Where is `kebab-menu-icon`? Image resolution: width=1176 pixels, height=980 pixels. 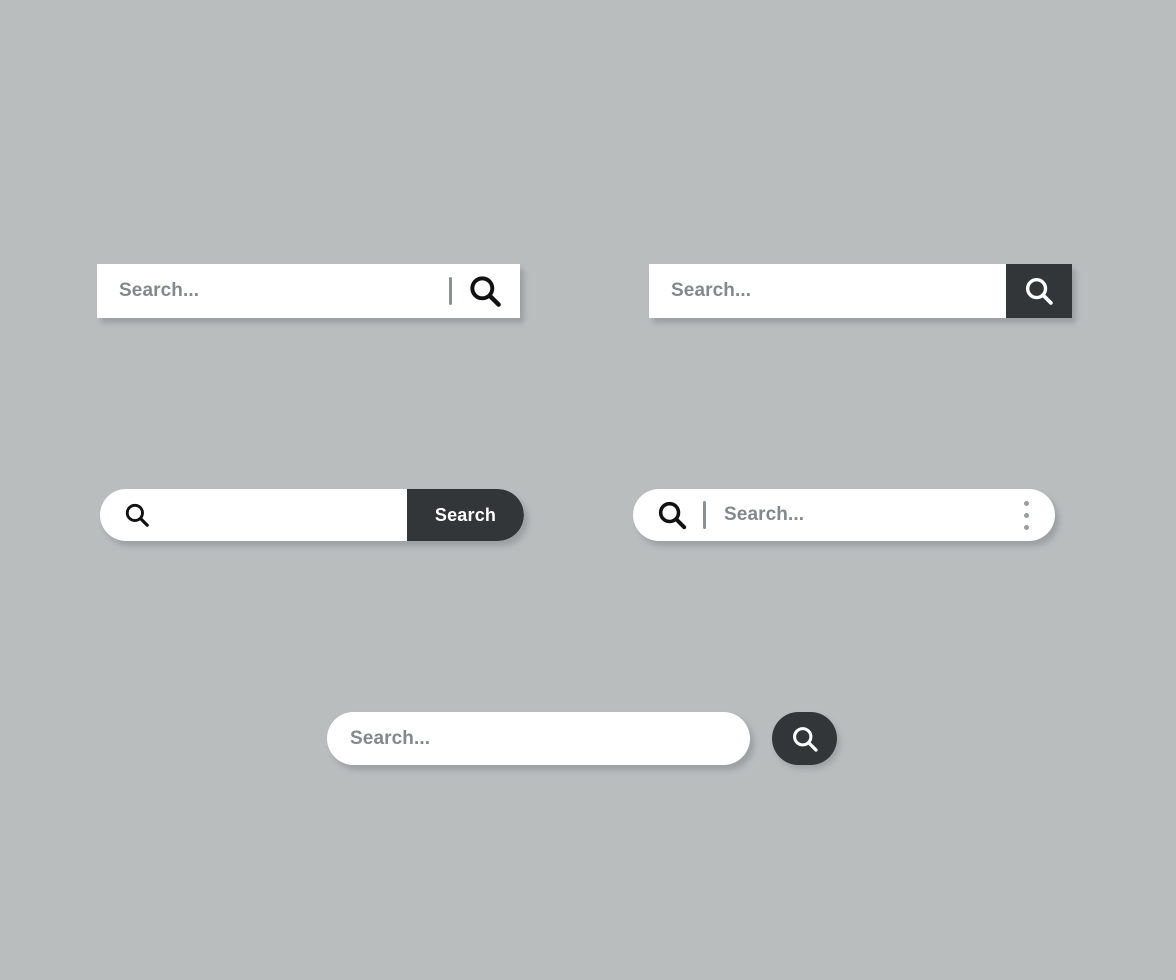
kebab-menu-icon is located at coordinates (1026, 515).